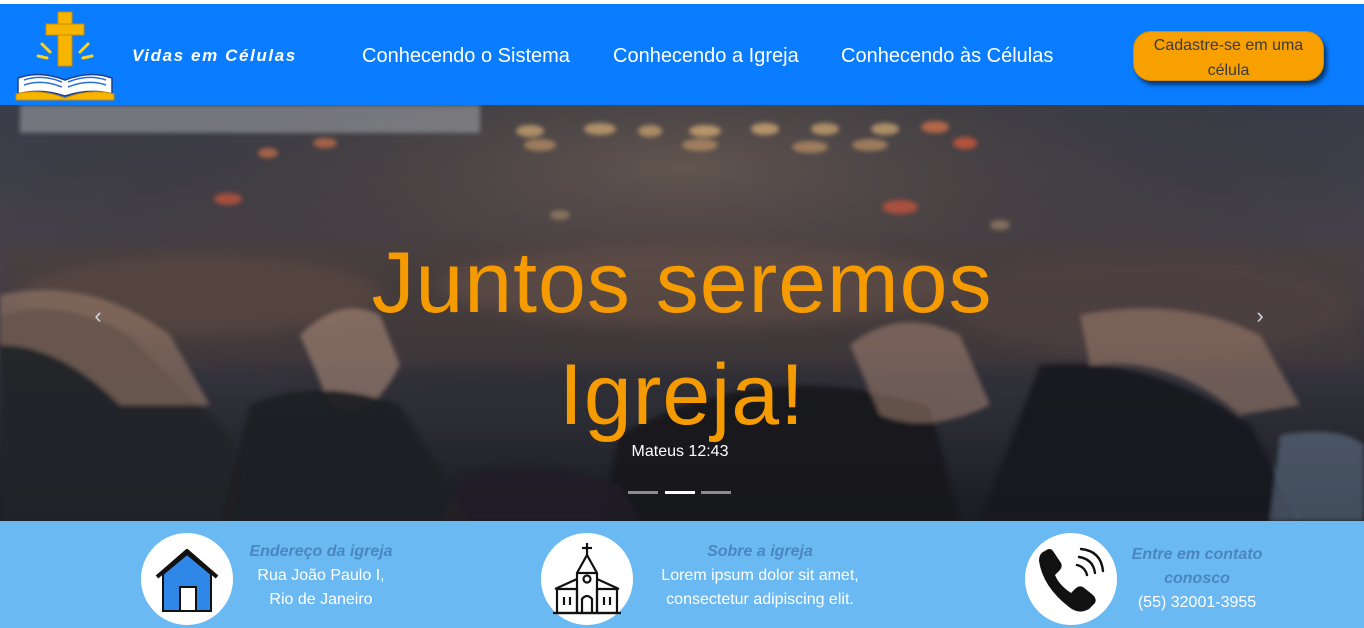  Describe the element at coordinates (1197, 603) in the screenshot. I see `contact-phone: (55) 32001-3955` at that location.